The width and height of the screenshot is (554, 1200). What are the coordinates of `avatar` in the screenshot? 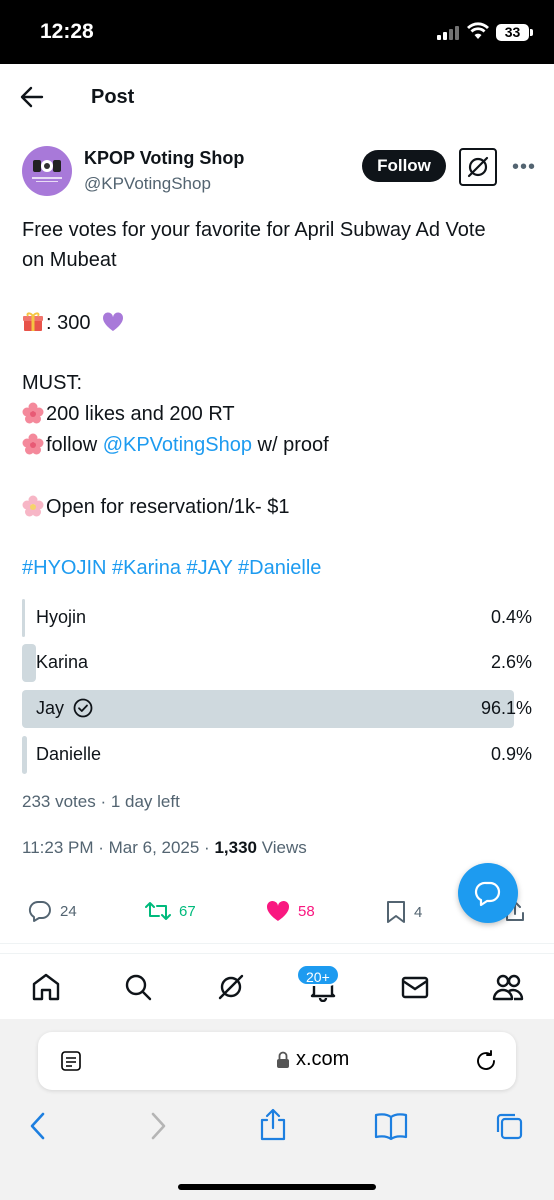 It's located at (47, 171).